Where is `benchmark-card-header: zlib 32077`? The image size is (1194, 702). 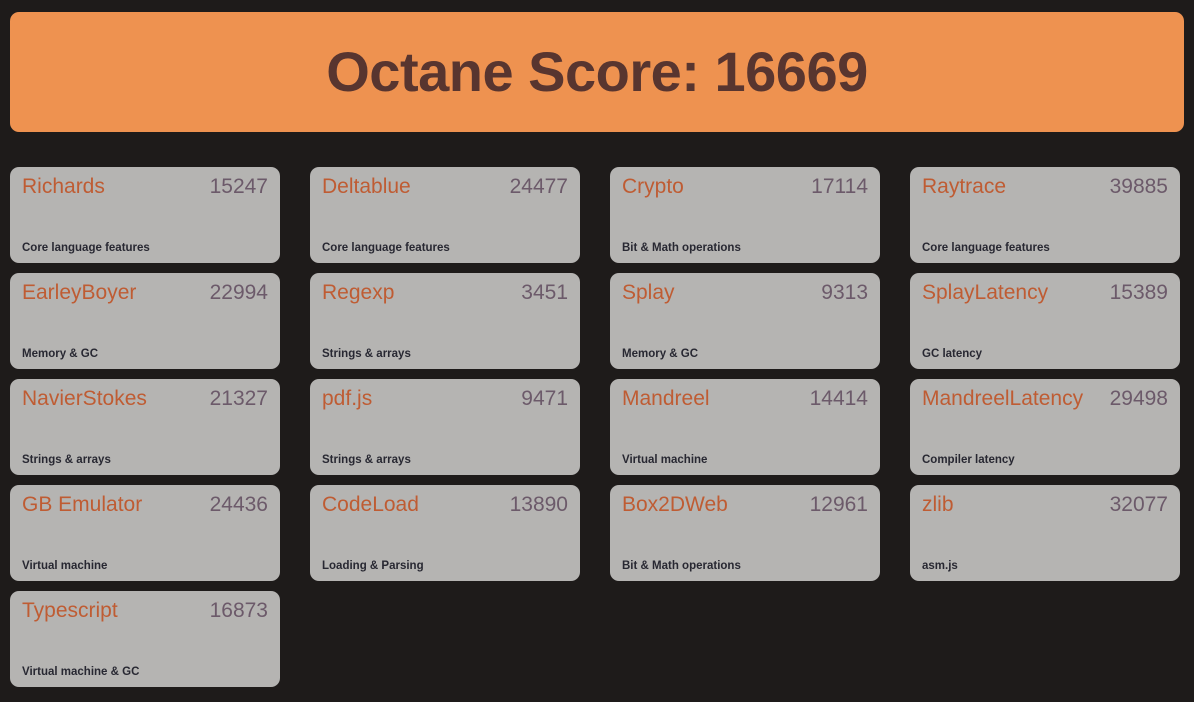 benchmark-card-header: zlib 32077 is located at coordinates (1045, 505).